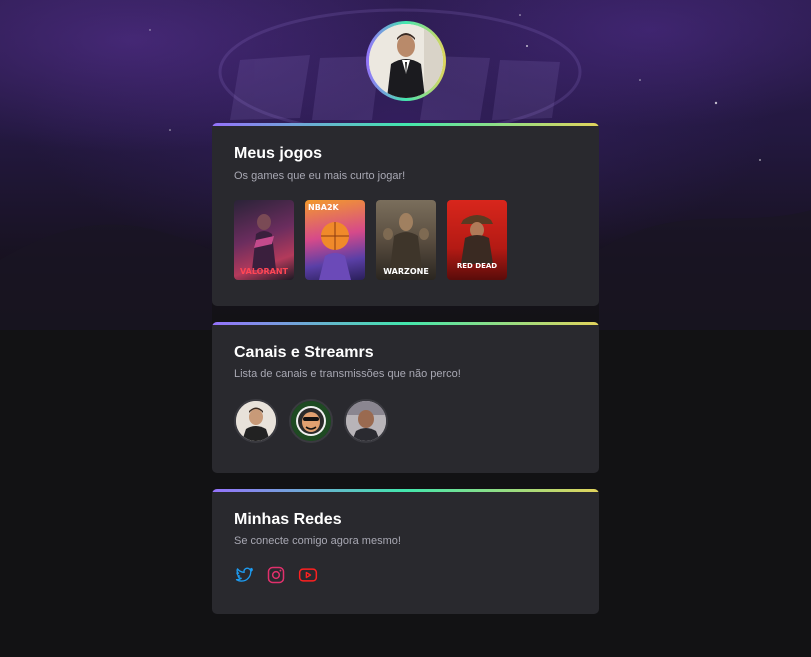 This screenshot has width=811, height=657. I want to click on avatar, so click(406, 61).